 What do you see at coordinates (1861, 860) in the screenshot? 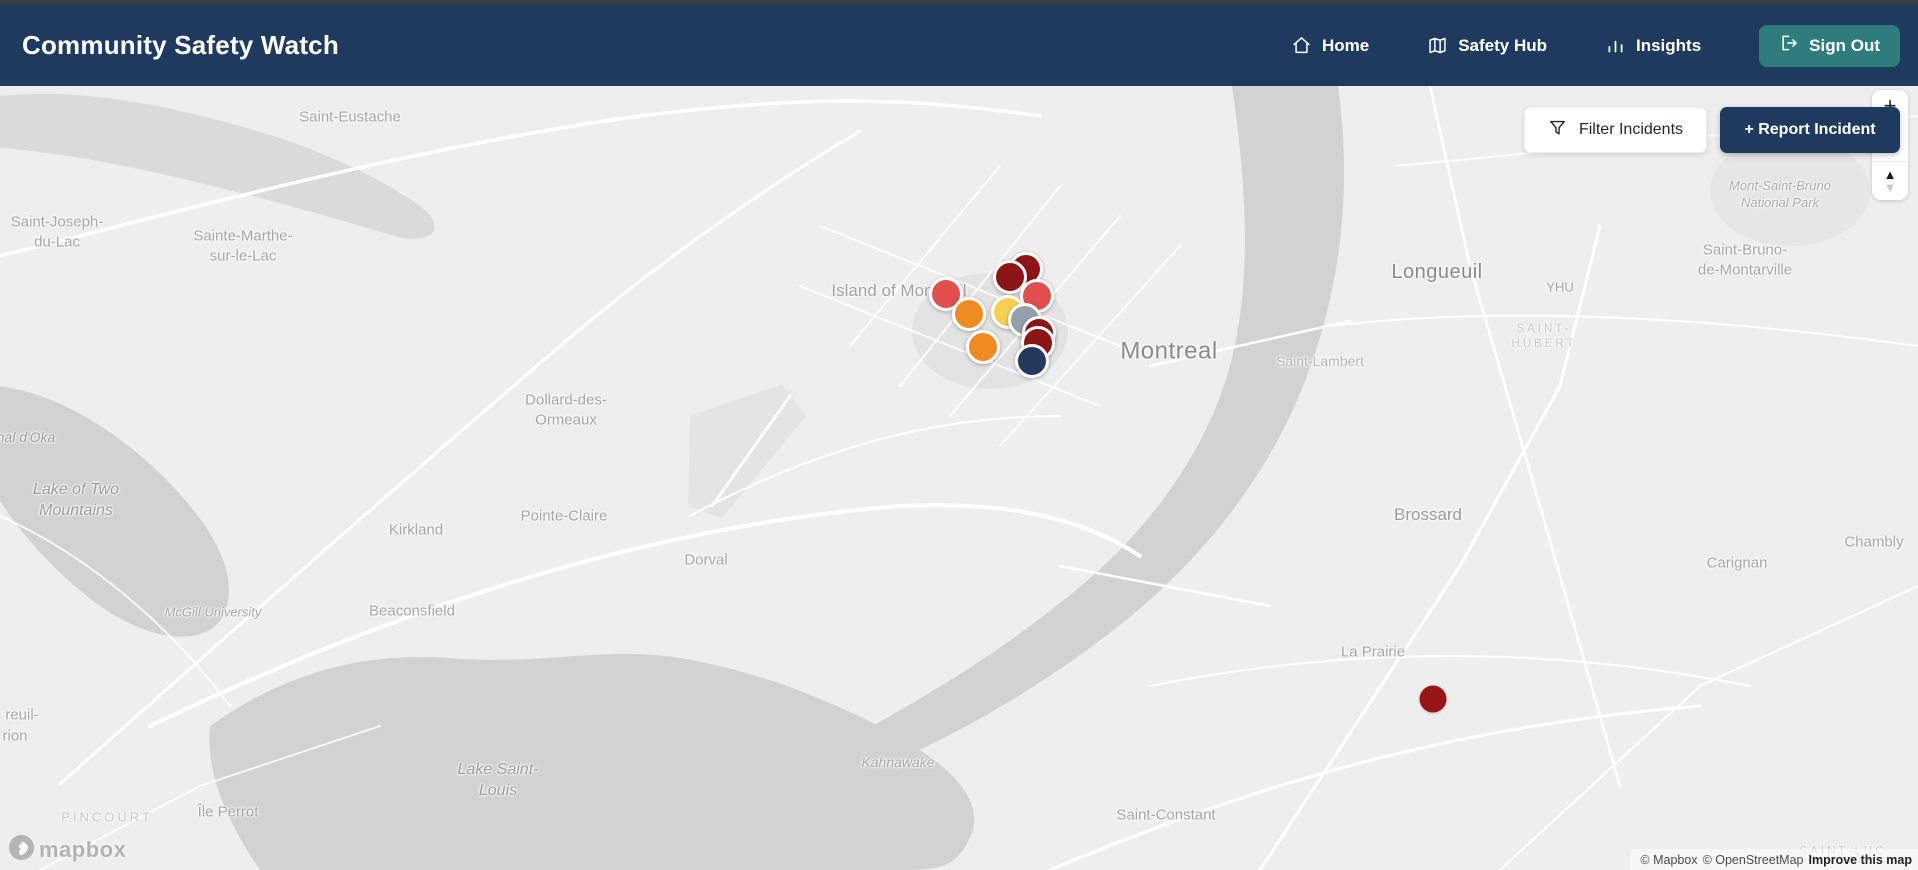
I see `attribution-improve-link: Improve this map` at bounding box center [1861, 860].